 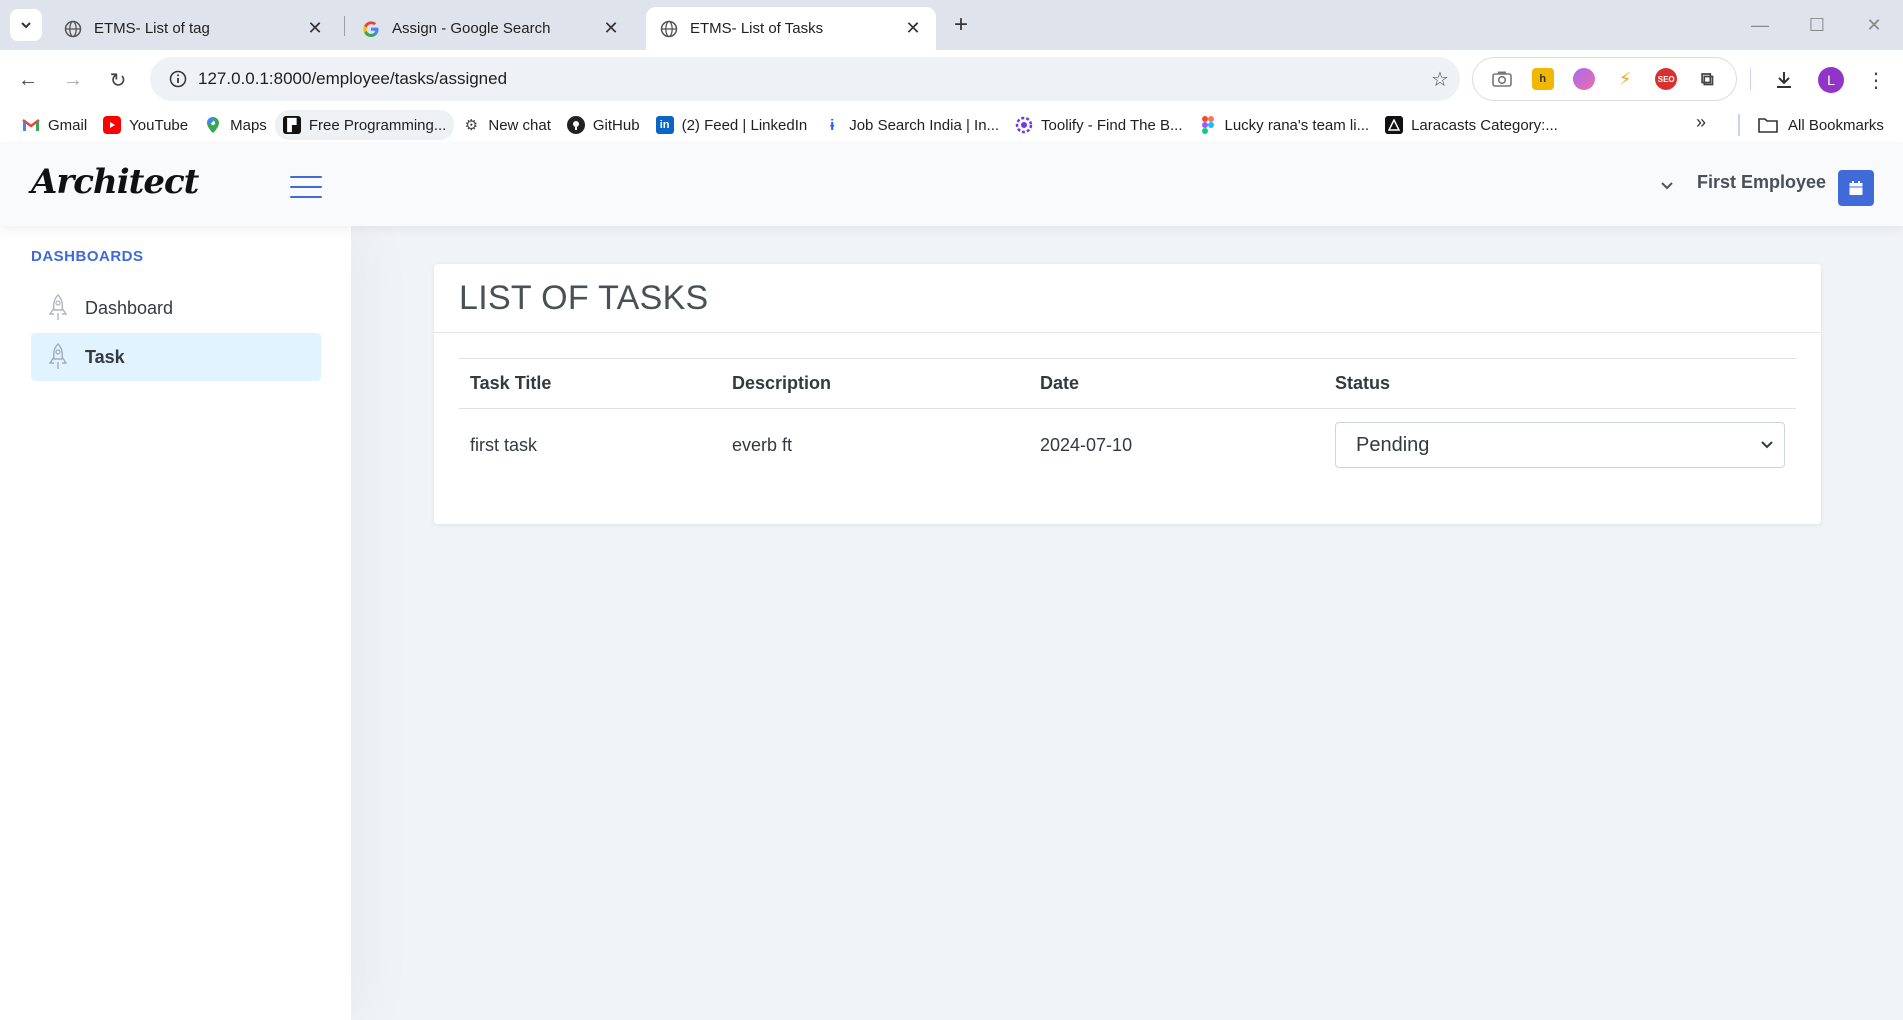 I want to click on all-bookmarks-button: All Bookmarks, so click(x=1821, y=125).